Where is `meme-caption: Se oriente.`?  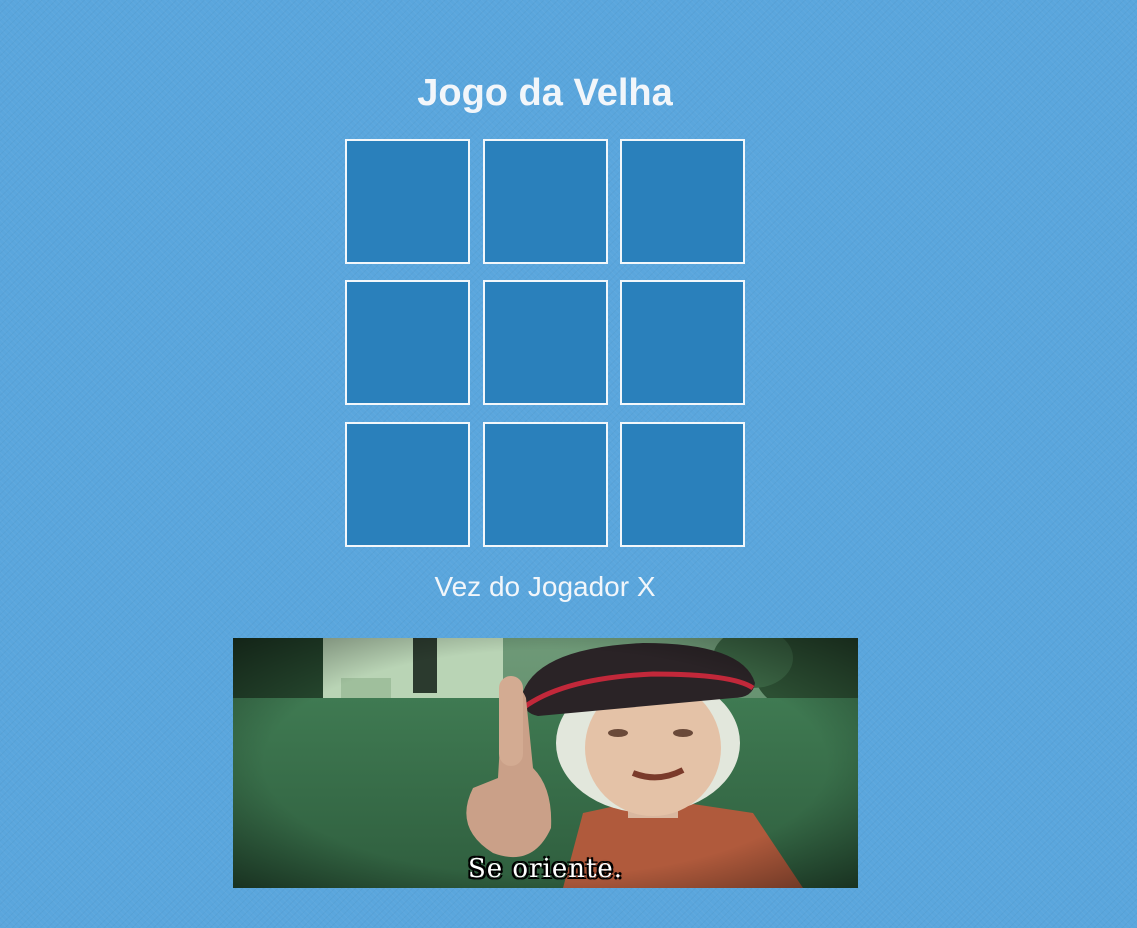 meme-caption: Se oriente. is located at coordinates (545, 869).